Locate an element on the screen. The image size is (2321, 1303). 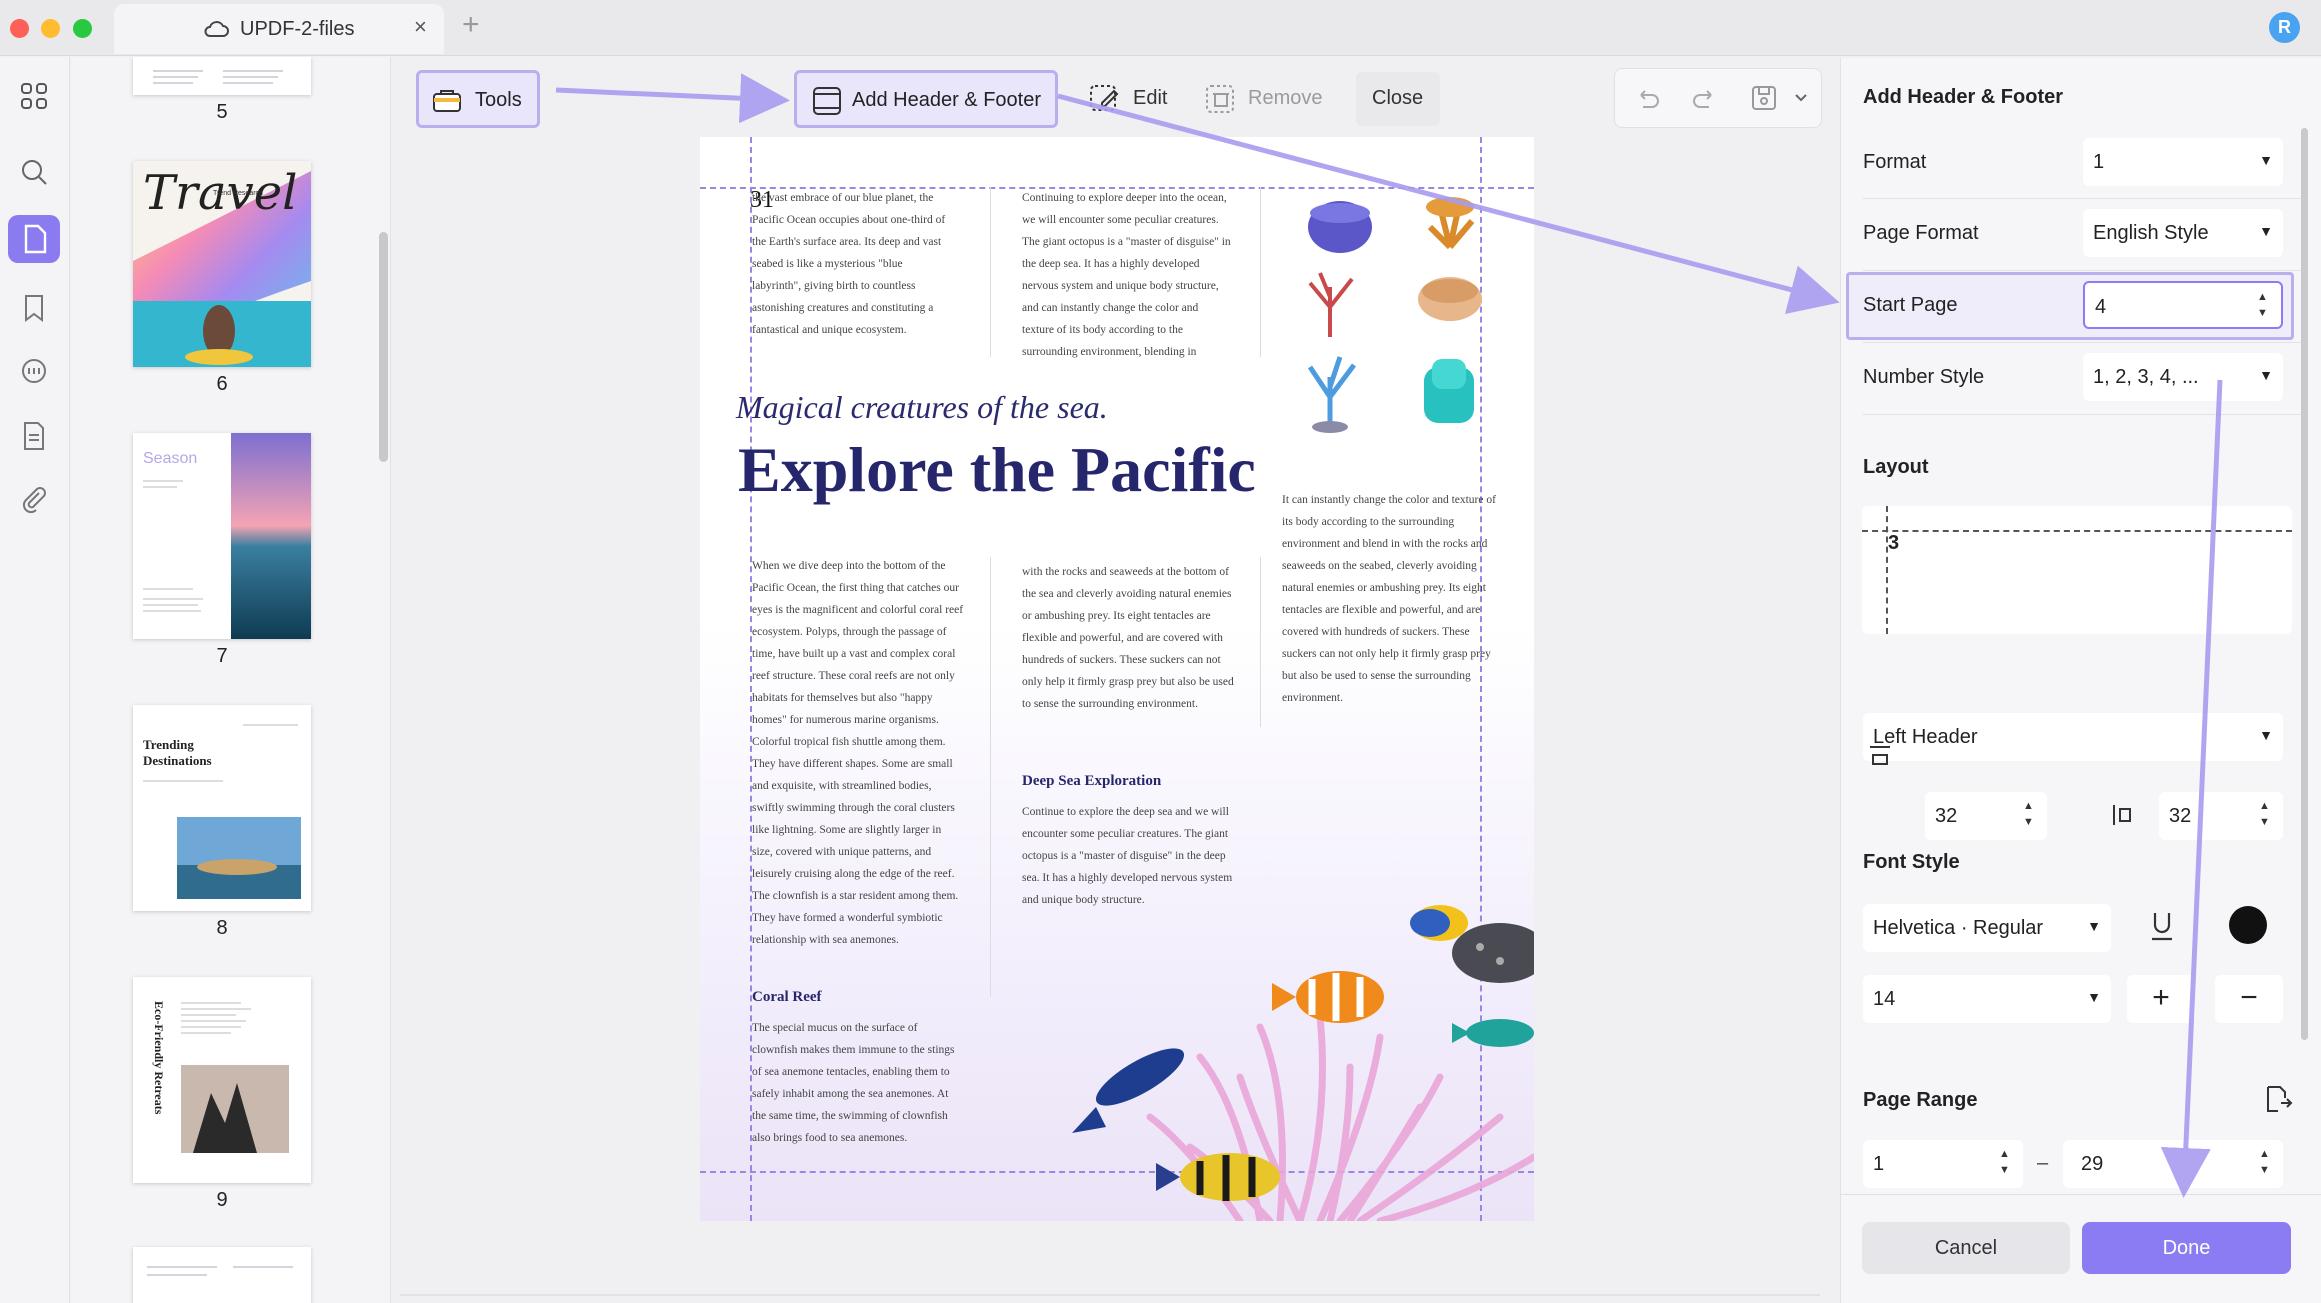
decrease-size-button: − is located at coordinates (2249, 999).